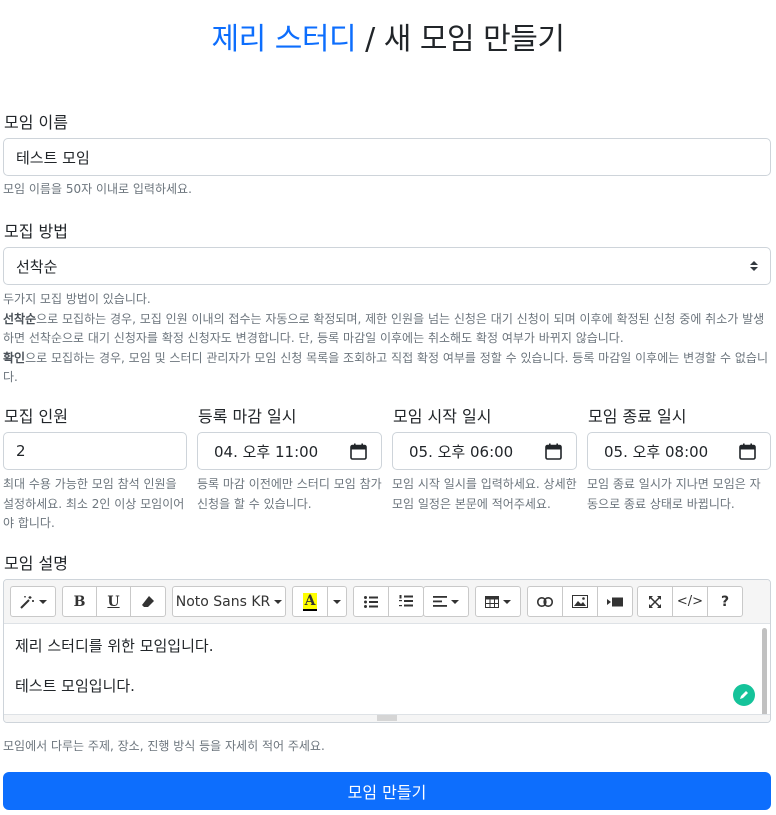 Image resolution: width=776 pixels, height=815 pixels. I want to click on method-help-confirm-term: 확인, so click(14, 357).